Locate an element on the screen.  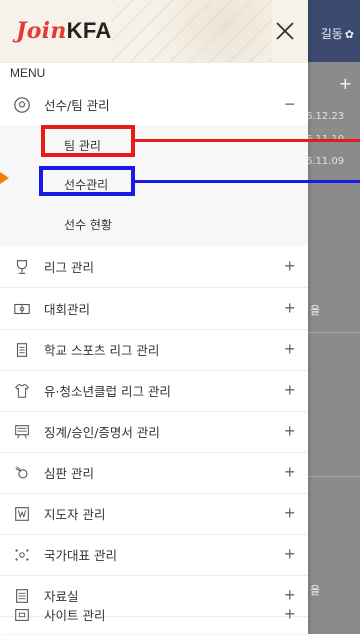
drawer-header: JoinKFA is located at coordinates (154, 31).